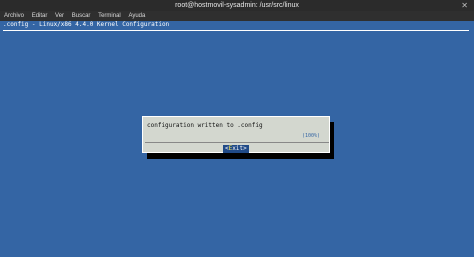 The image size is (474, 257). What do you see at coordinates (59, 16) in the screenshot?
I see `menu-ver: Ver` at bounding box center [59, 16].